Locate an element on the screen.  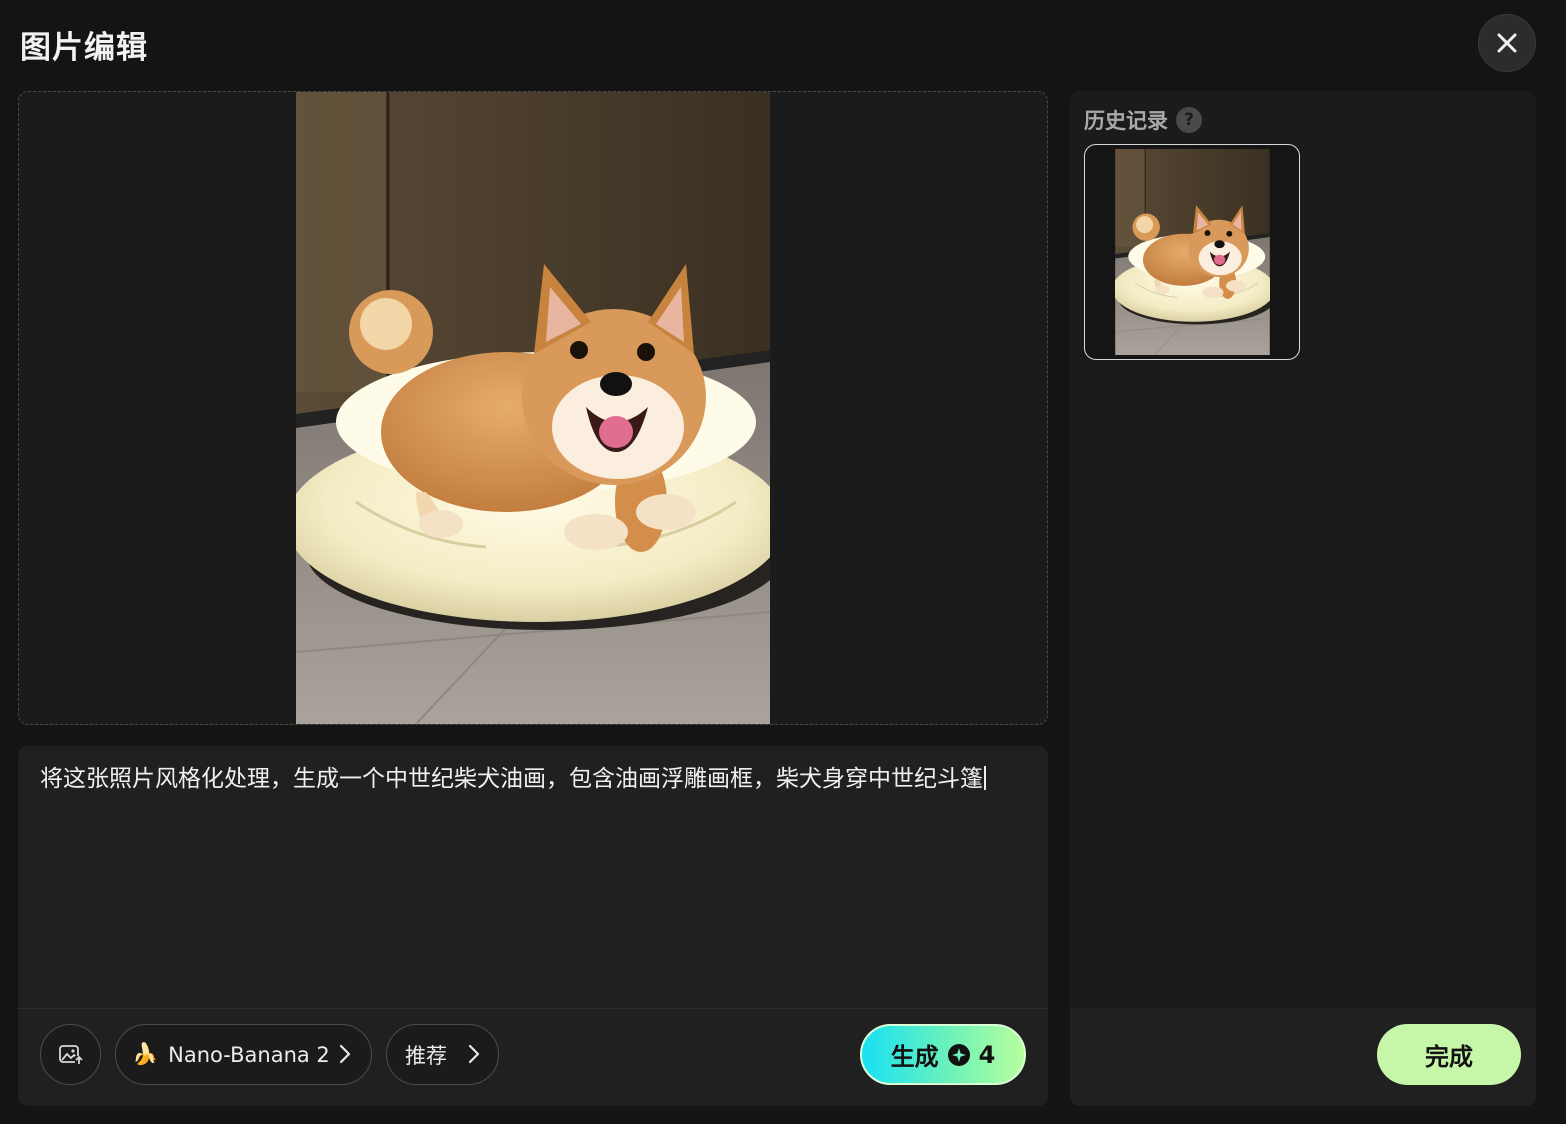
model-label: Nano-Banana 2 is located at coordinates (249, 1054).